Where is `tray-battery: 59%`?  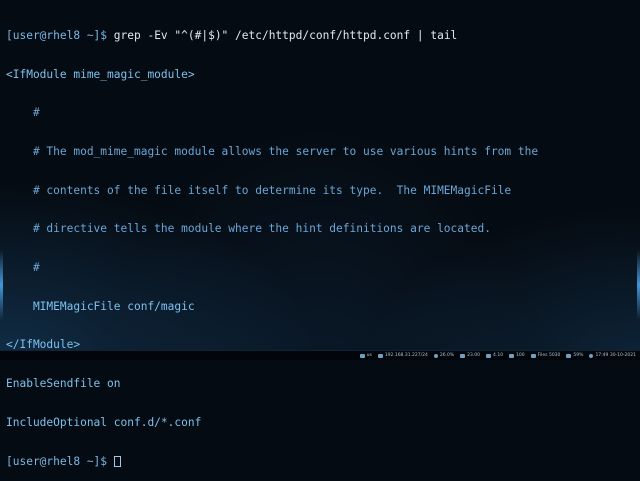
tray-battery: 59% is located at coordinates (574, 355).